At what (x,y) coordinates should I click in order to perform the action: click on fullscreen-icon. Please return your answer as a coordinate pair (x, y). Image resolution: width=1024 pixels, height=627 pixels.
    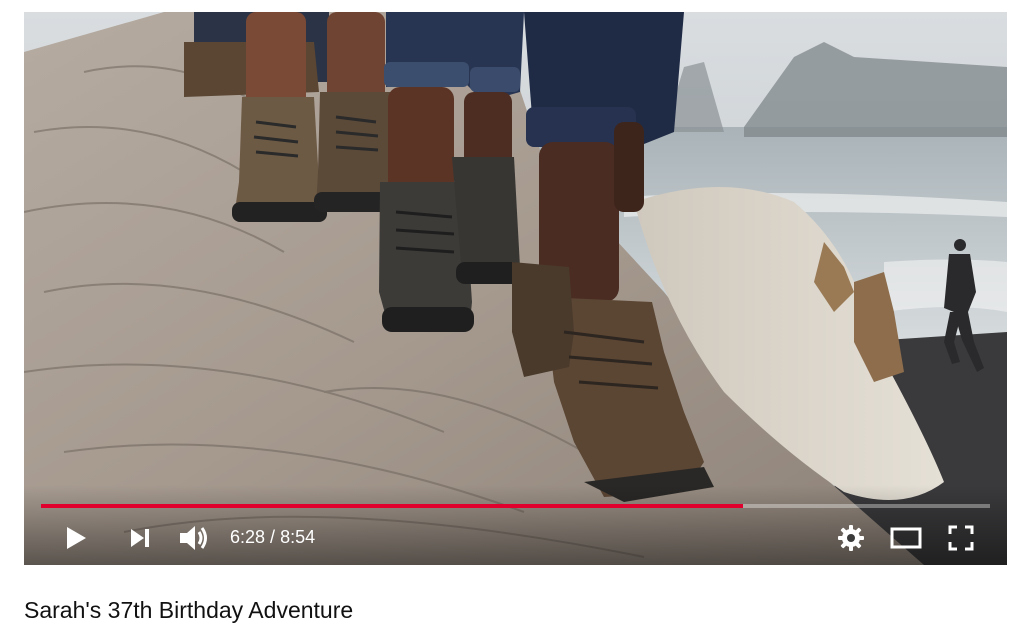
    Looking at the image, I should click on (961, 538).